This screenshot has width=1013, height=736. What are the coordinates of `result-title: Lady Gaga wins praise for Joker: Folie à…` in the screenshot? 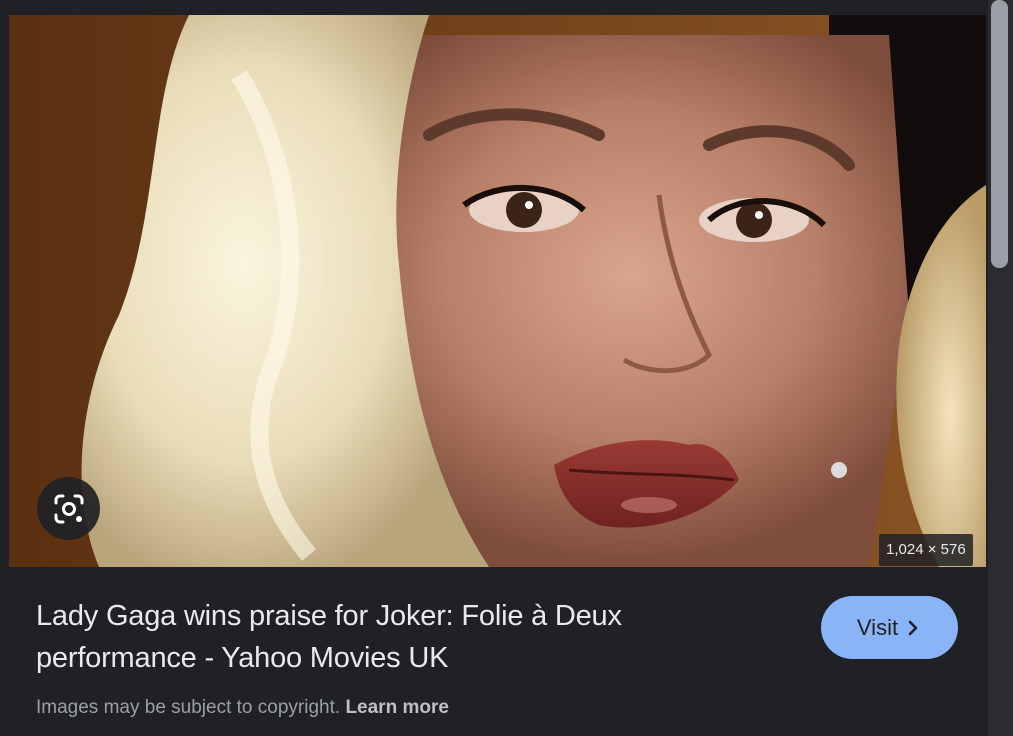 It's located at (386, 637).